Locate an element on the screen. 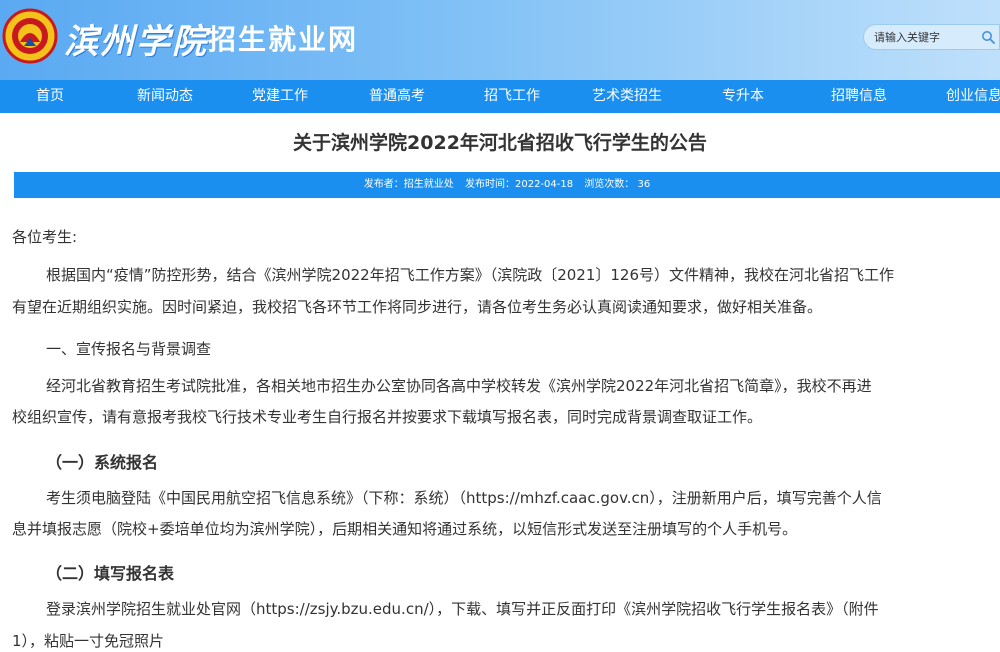 This screenshot has width=1000, height=652. nav-item-pilot-recruitment: 招飞工作 is located at coordinates (512, 96).